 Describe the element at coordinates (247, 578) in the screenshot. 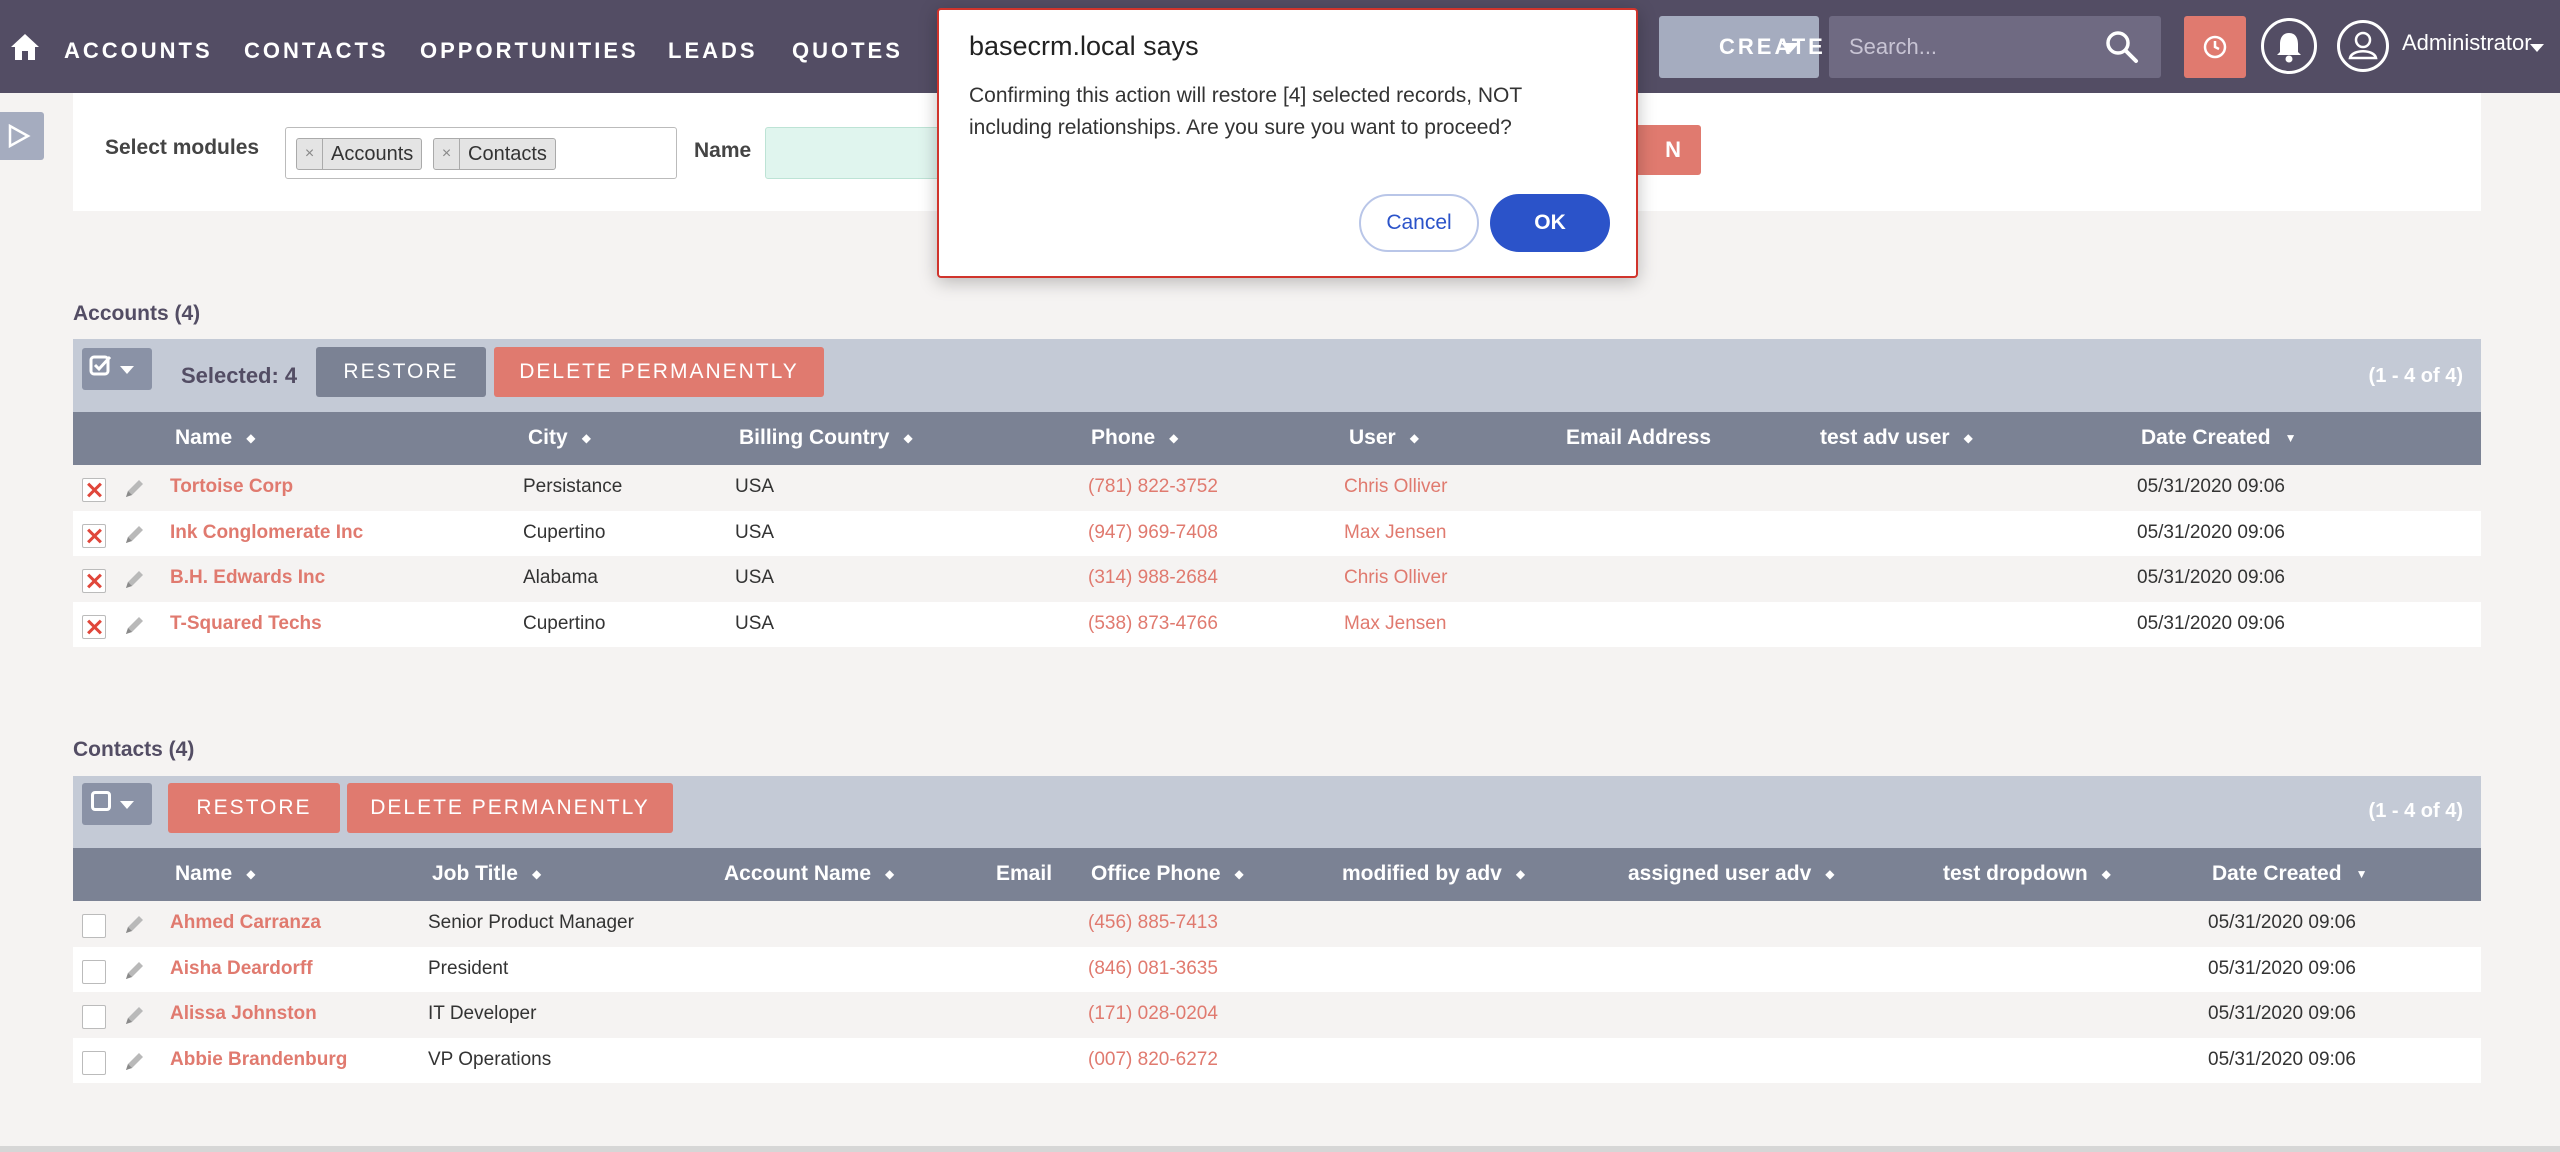

I see `account-name-link: B.H. Edwards Inc` at that location.